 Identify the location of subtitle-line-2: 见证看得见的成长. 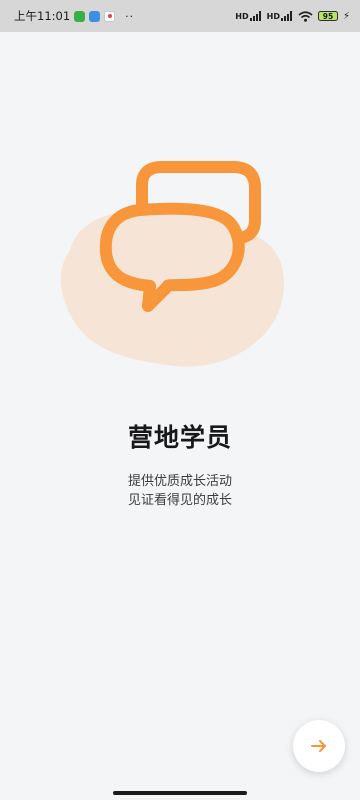
(179, 500).